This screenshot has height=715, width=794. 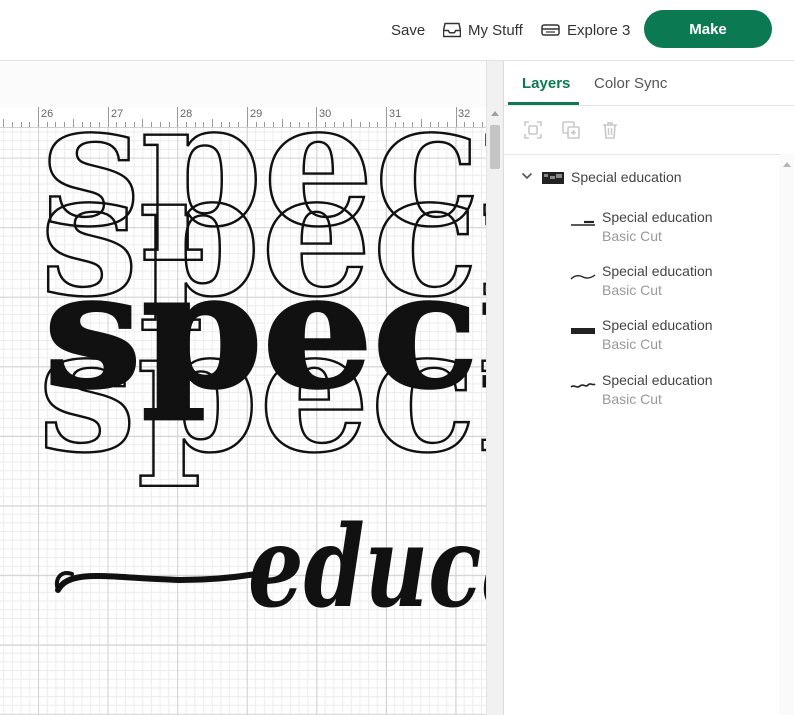 I want to click on tab-color-sync: Color Sync, so click(x=630, y=83).